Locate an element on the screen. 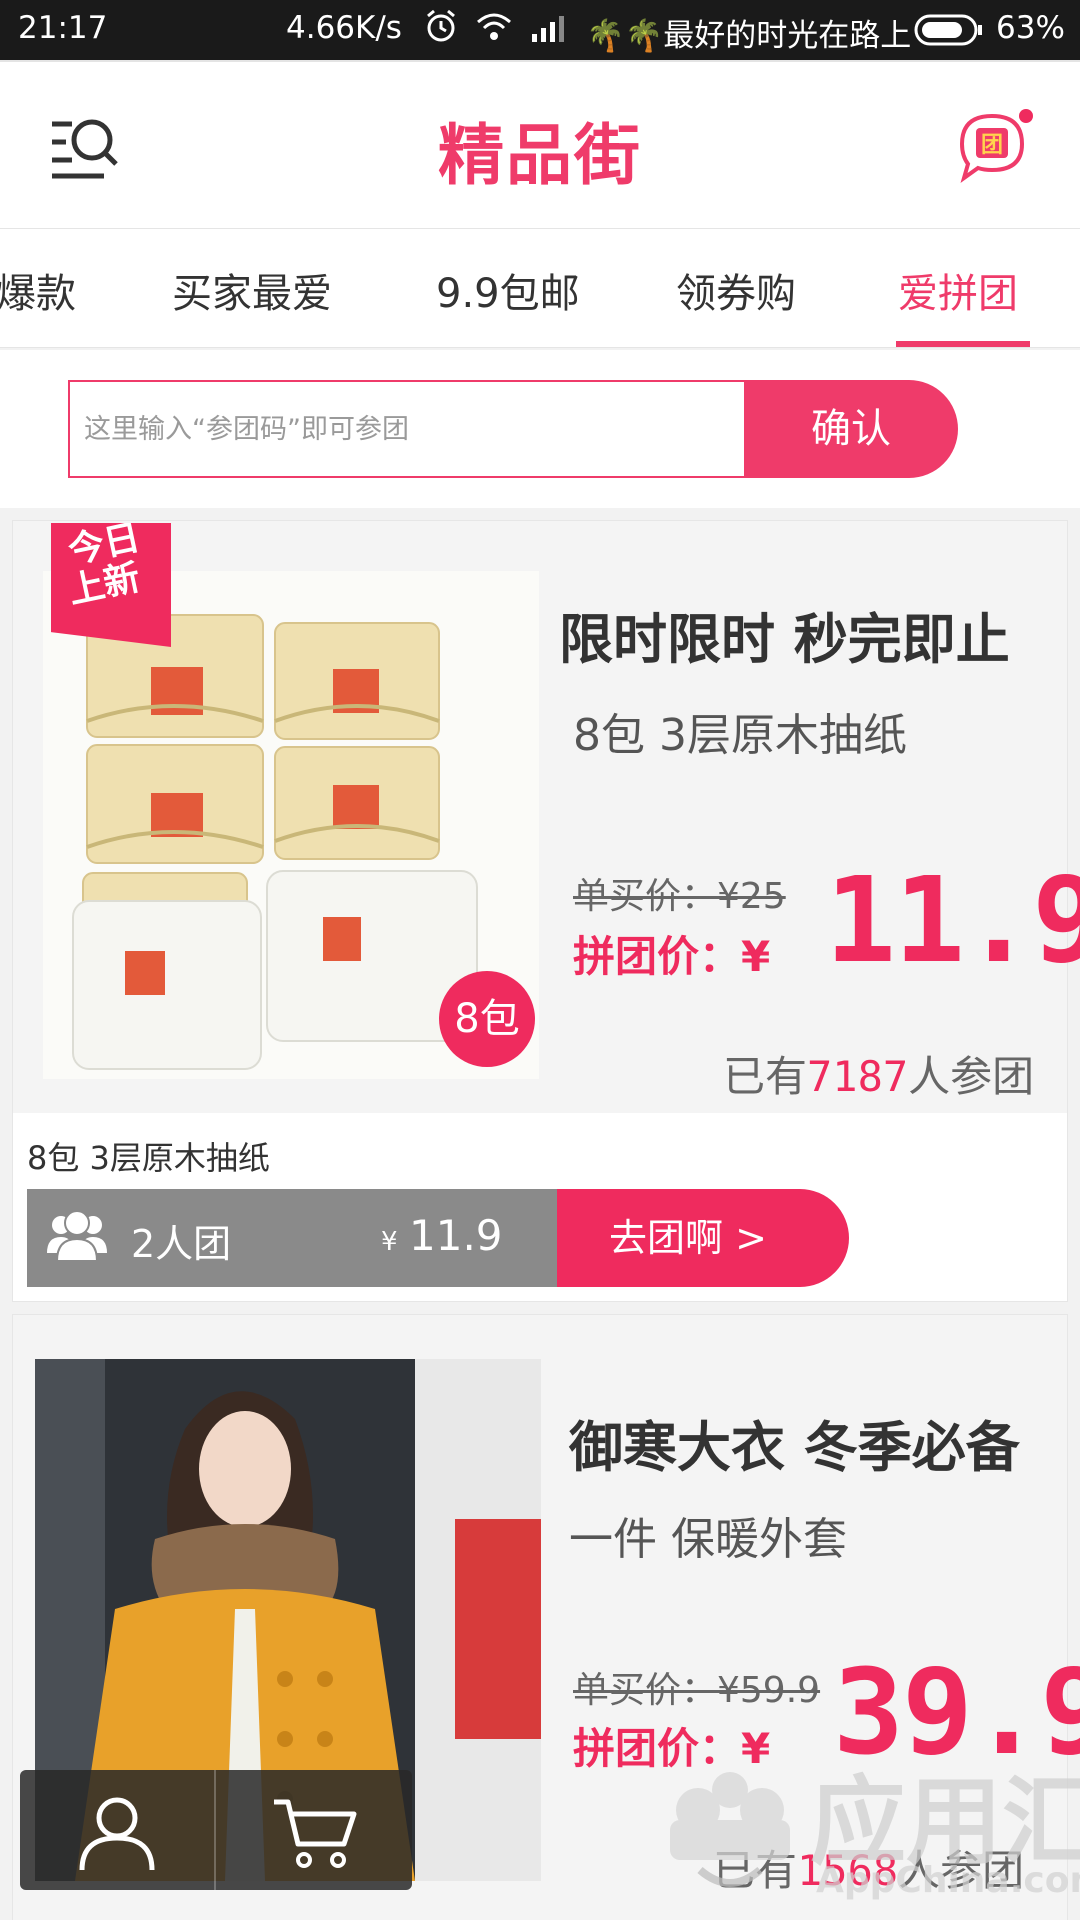  team-currency: ¥ is located at coordinates (389, 1242).